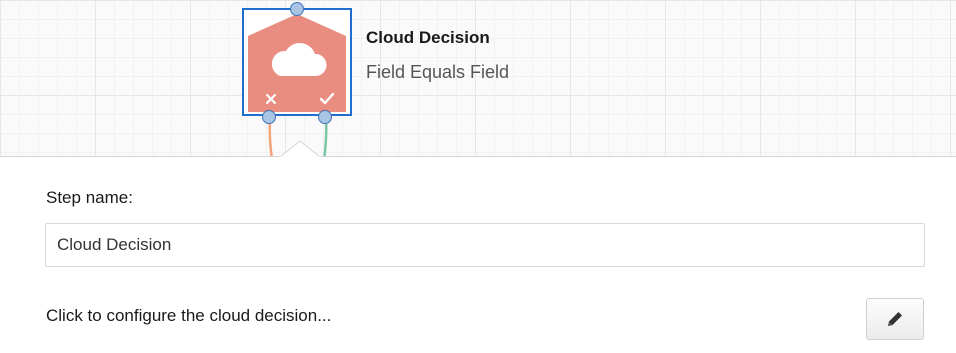 This screenshot has width=956, height=353. What do you see at coordinates (269, 117) in the screenshot?
I see `no-branch-handle` at bounding box center [269, 117].